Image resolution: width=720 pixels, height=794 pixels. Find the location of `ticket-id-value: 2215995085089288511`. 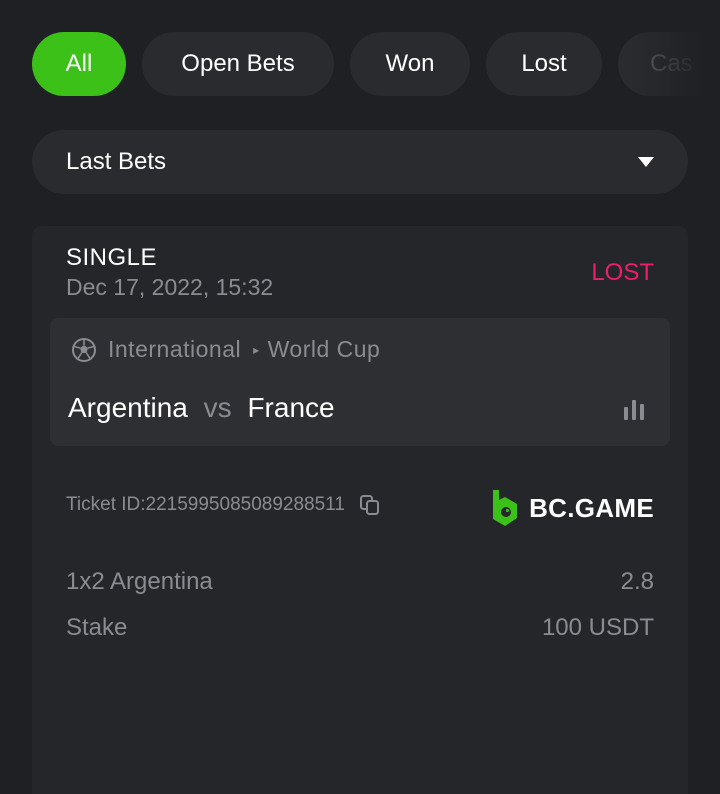

ticket-id-value: 2215995085089288511 is located at coordinates (245, 504).